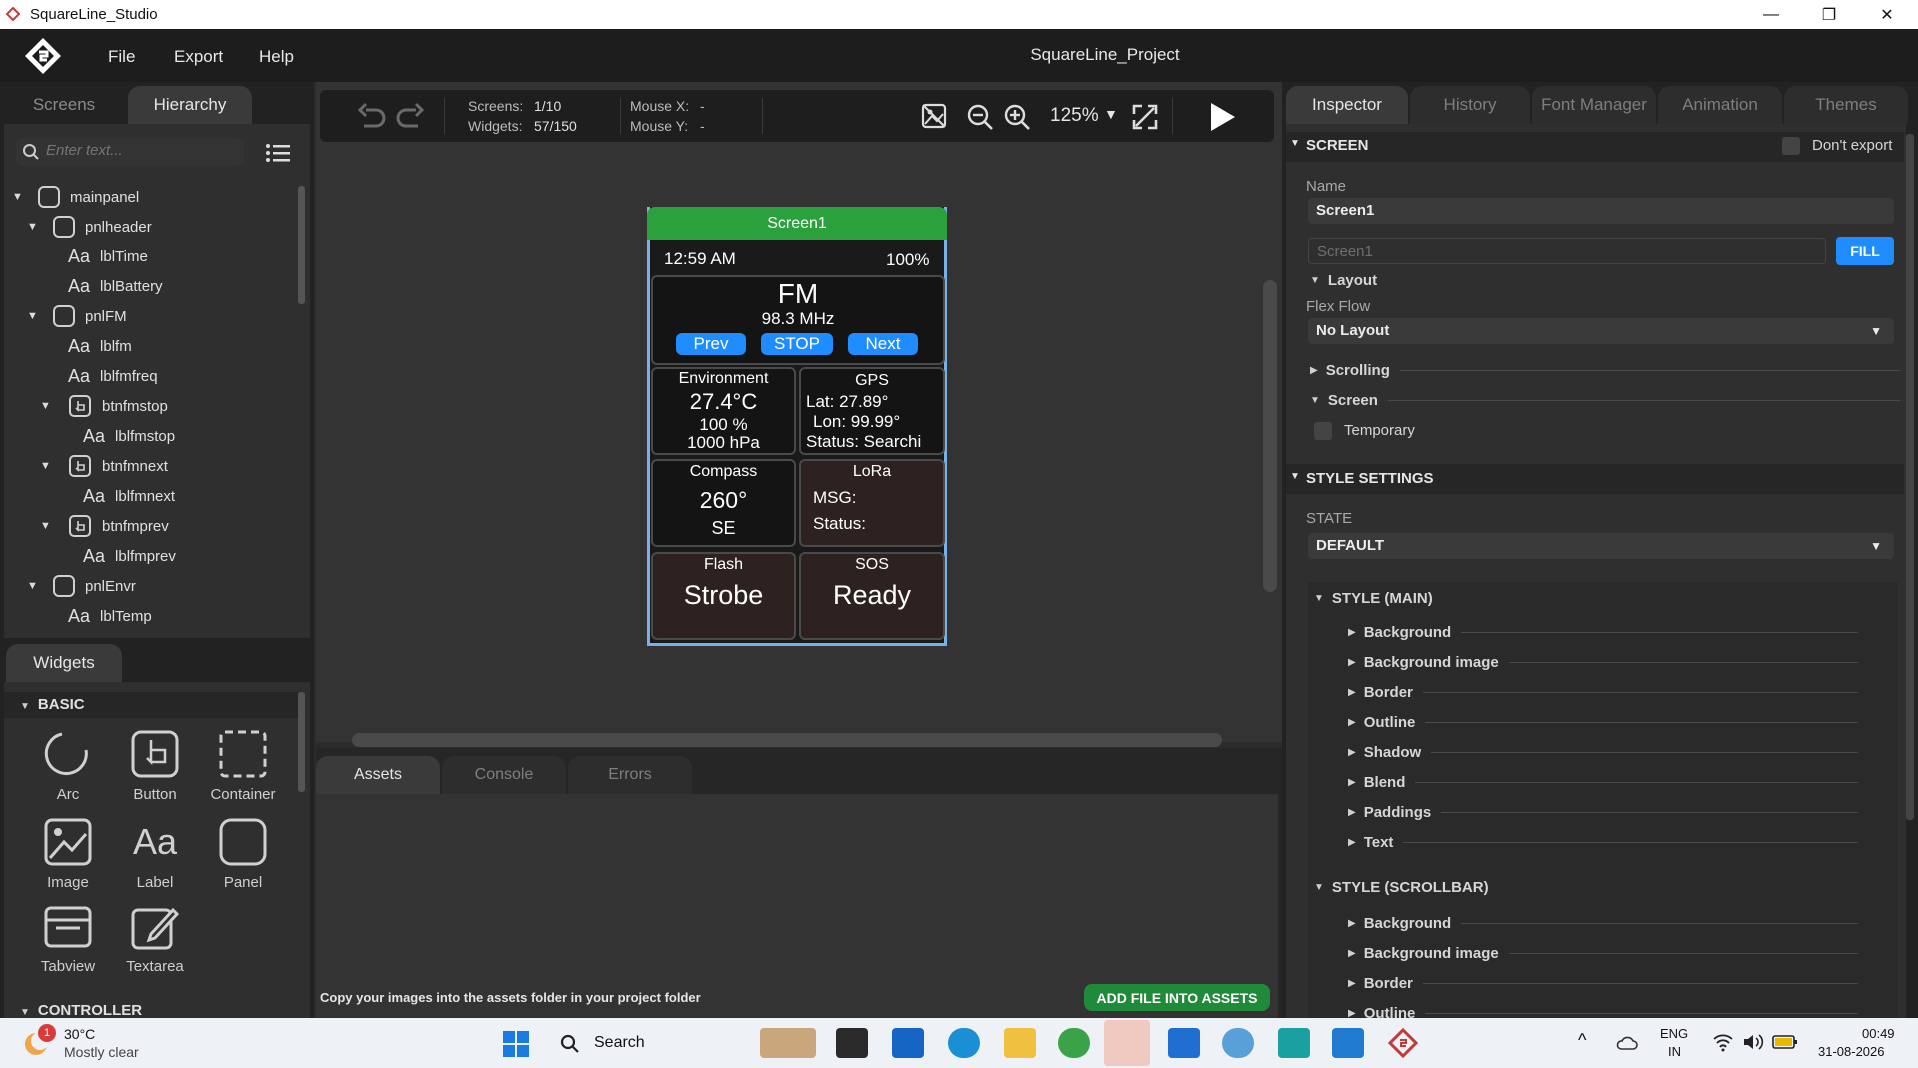 The width and height of the screenshot is (1918, 1068). Describe the element at coordinates (1470, 105) in the screenshot. I see `tab-history: History` at that location.